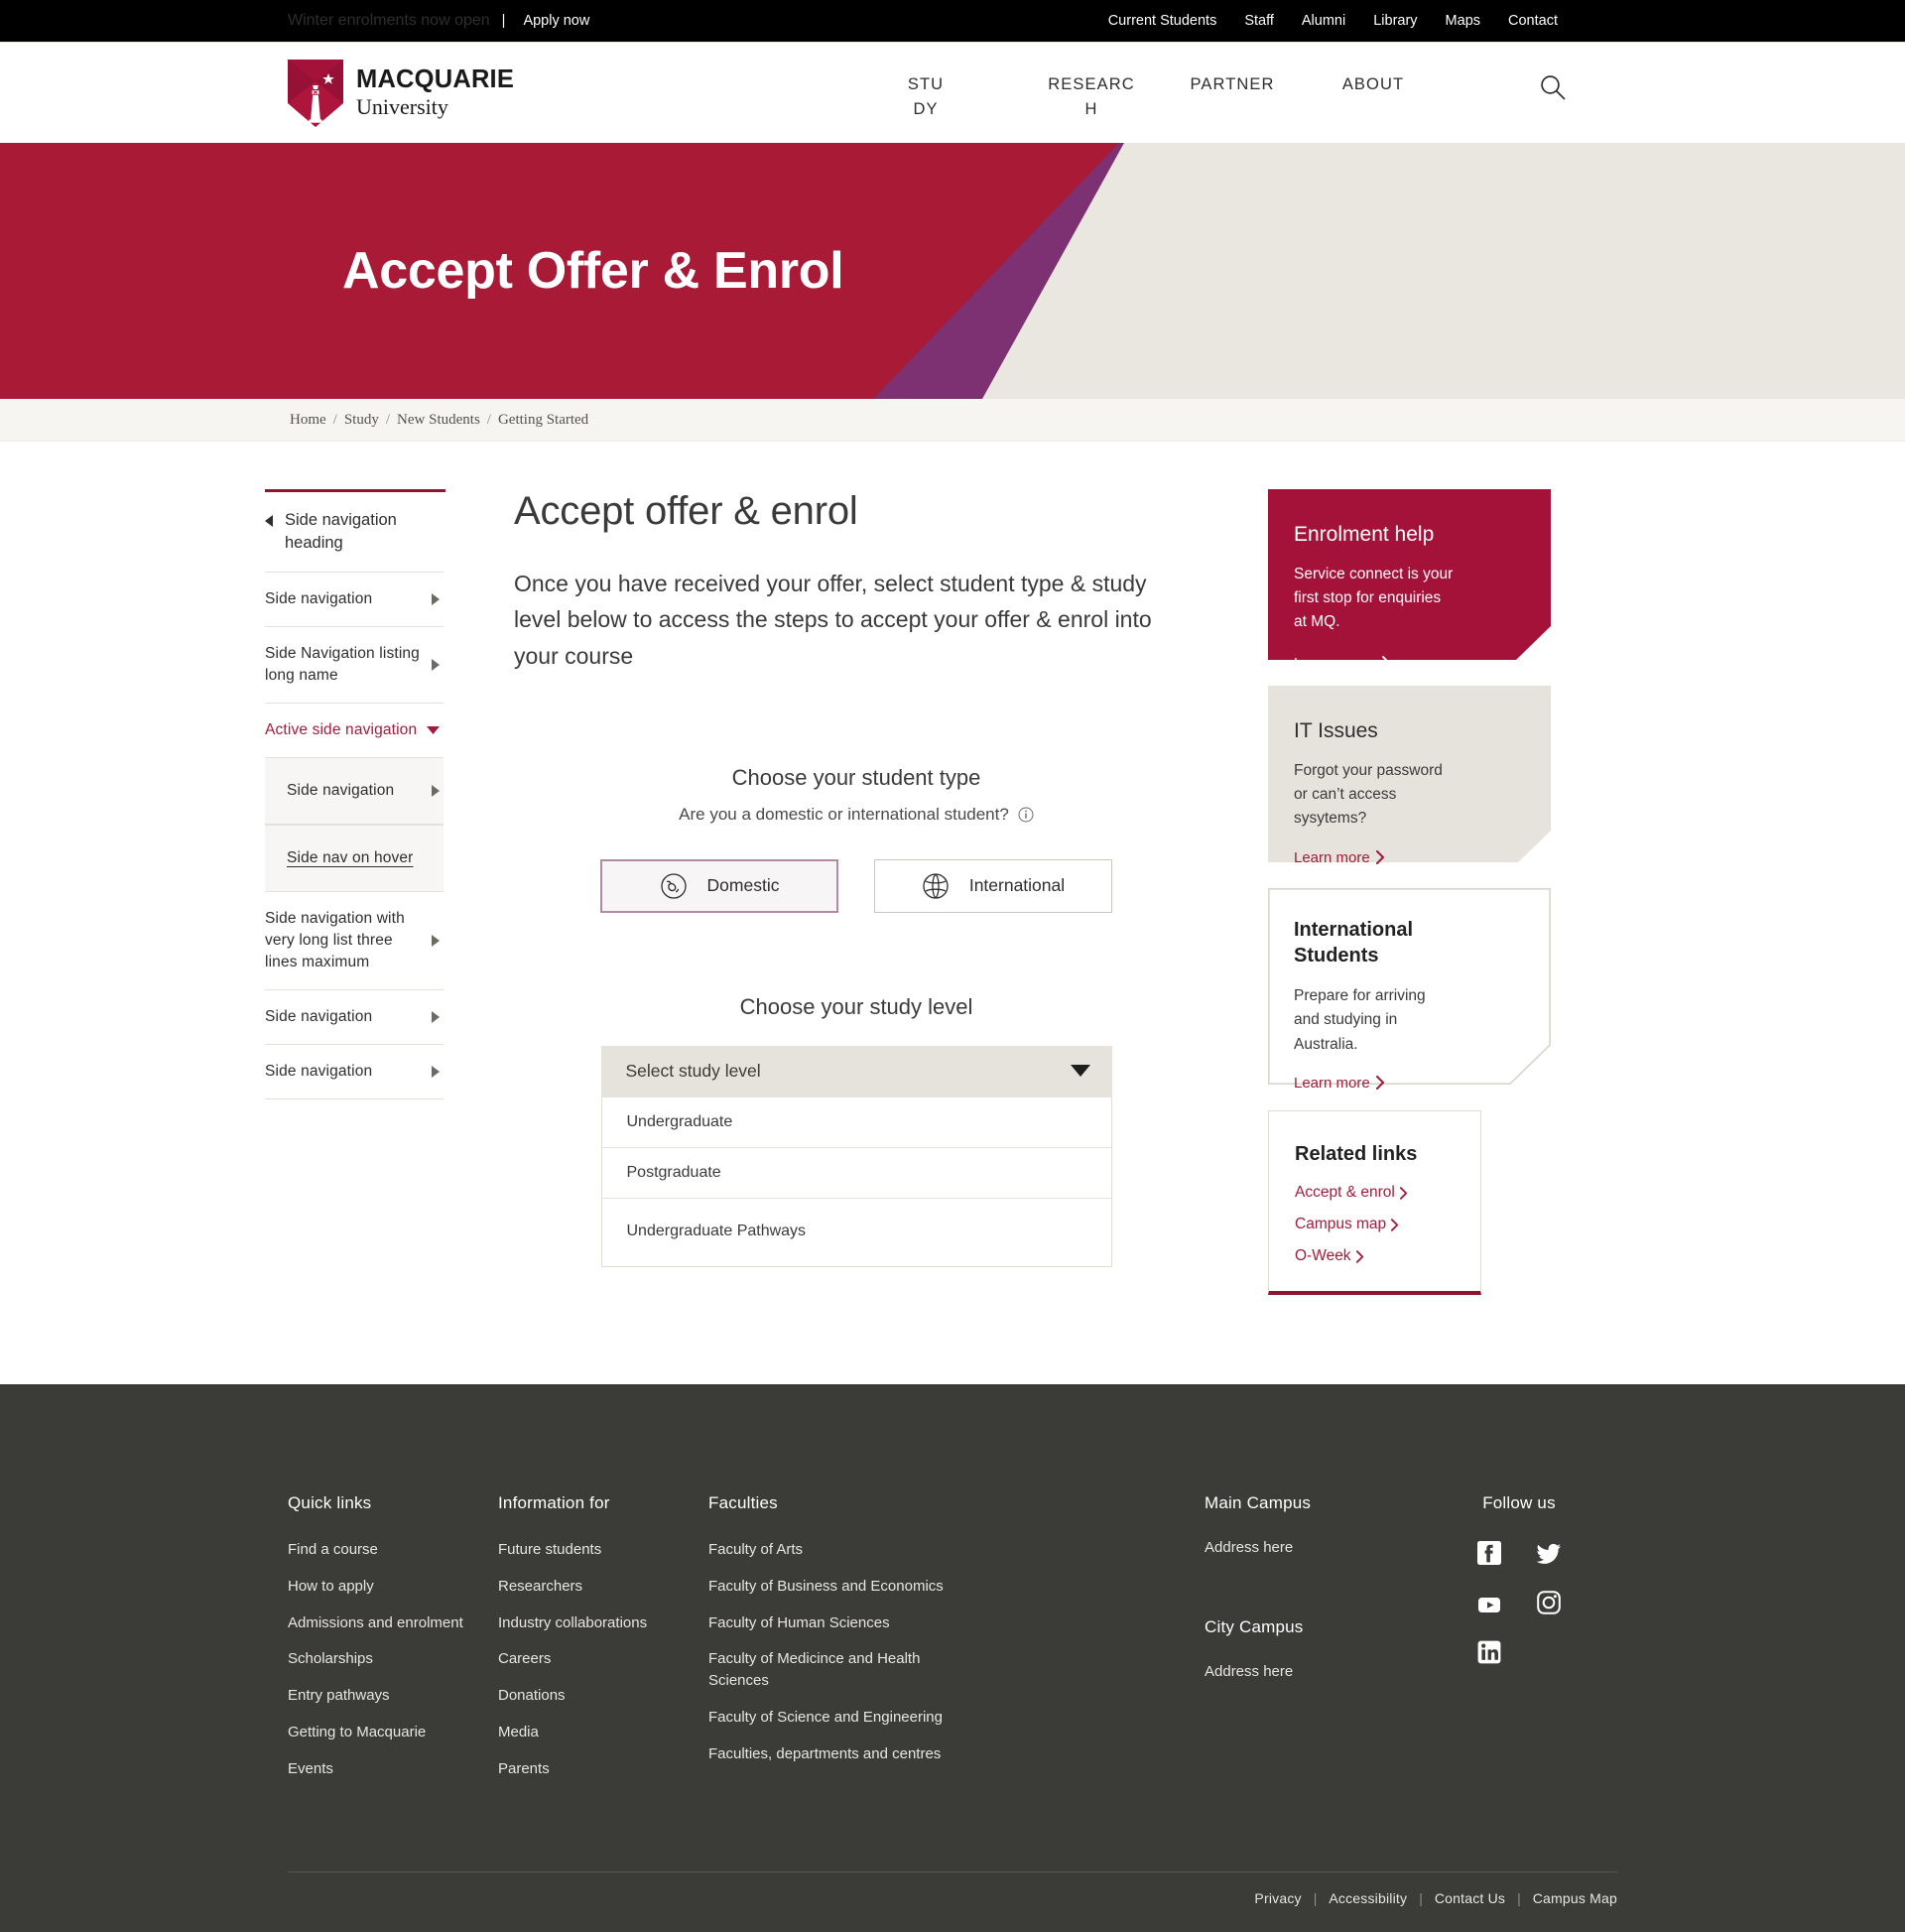  What do you see at coordinates (603, 1696) in the screenshot?
I see `footer-link-donations: Donations` at bounding box center [603, 1696].